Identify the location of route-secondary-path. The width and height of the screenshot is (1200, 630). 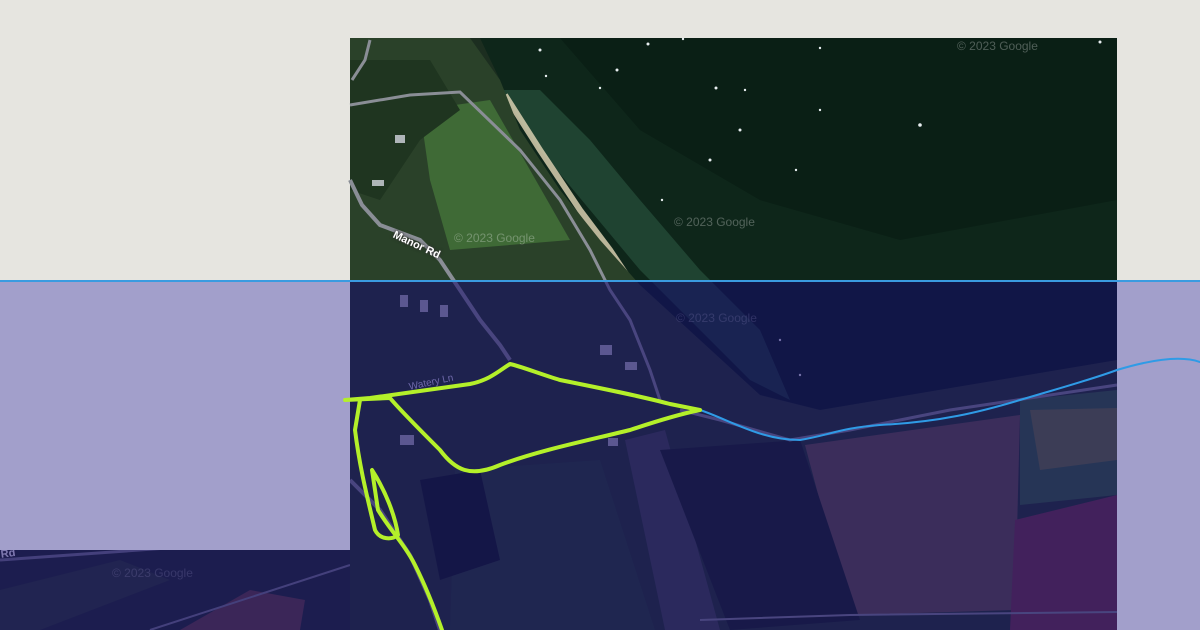
(949, 399).